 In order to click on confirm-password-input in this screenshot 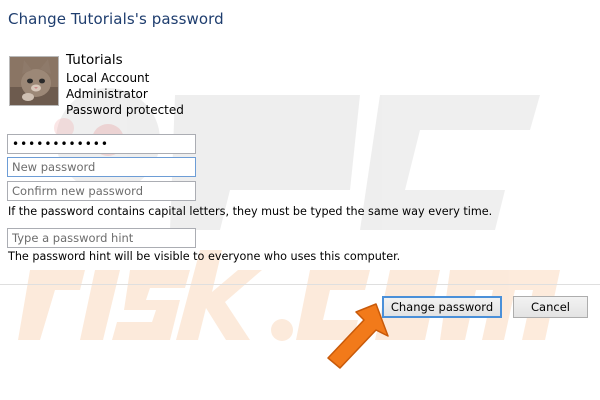, I will do `click(101, 191)`.